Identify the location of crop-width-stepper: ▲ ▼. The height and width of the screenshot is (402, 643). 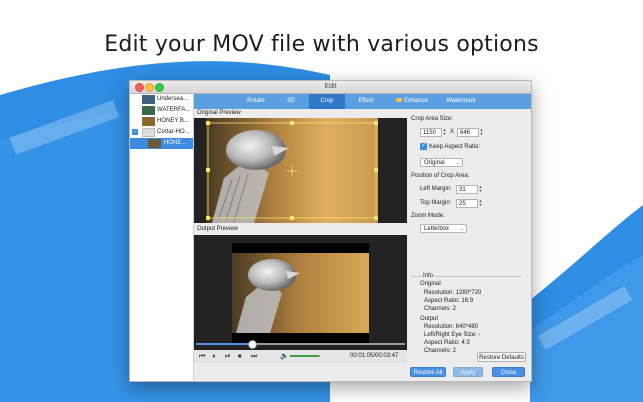
(444, 132).